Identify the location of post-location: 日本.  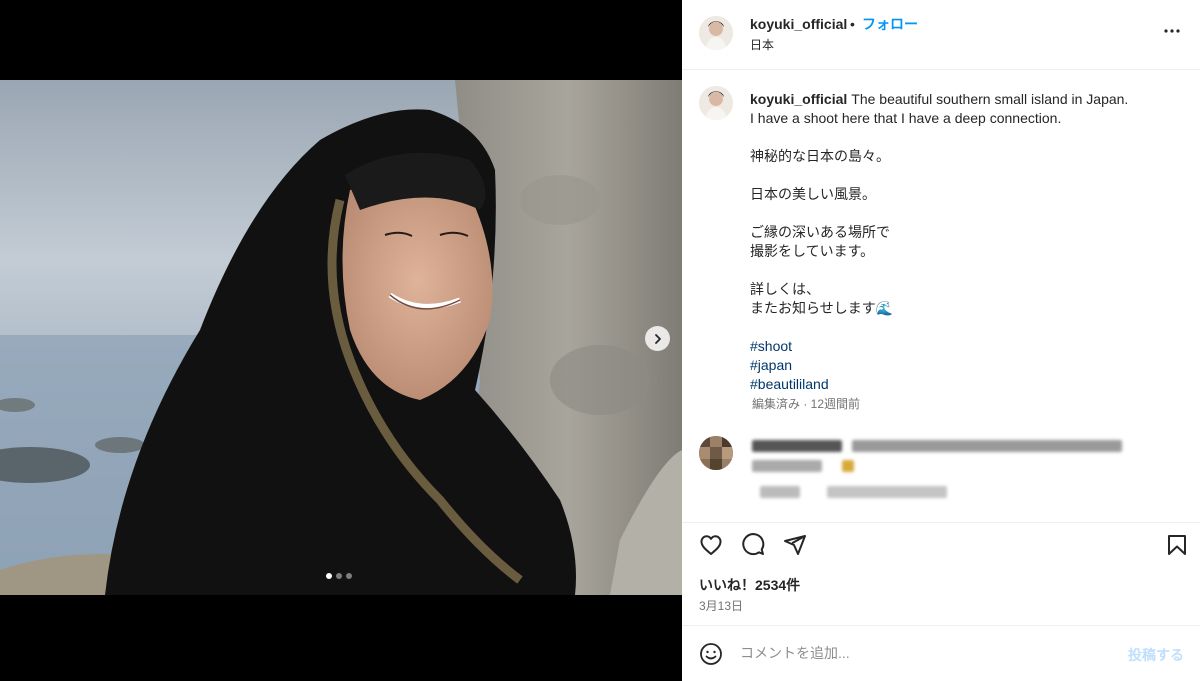
(762, 44).